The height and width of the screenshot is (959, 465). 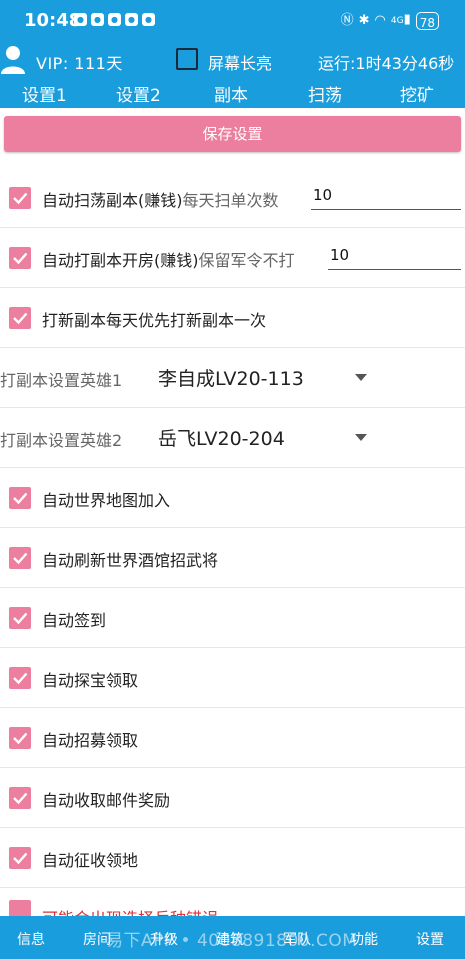 What do you see at coordinates (386, 196) in the screenshot?
I see `sweep-count-input: 10` at bounding box center [386, 196].